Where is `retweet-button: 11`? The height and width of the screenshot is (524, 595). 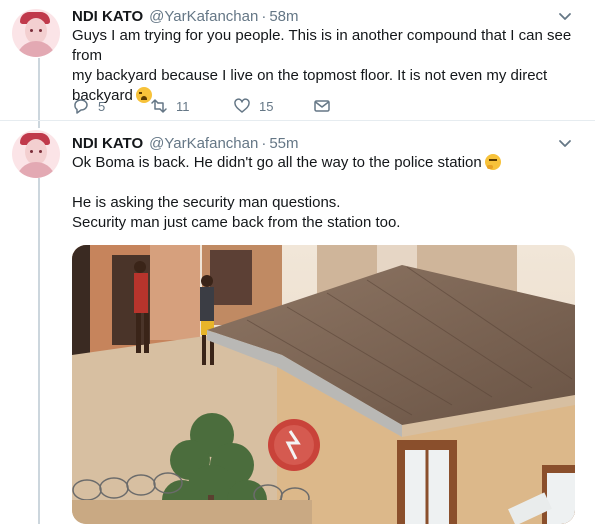
retweet-button: 11 is located at coordinates (170, 106).